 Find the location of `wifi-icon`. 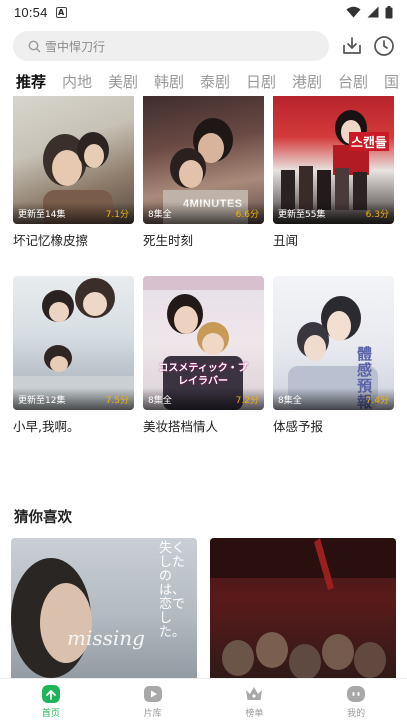

wifi-icon is located at coordinates (353, 12).